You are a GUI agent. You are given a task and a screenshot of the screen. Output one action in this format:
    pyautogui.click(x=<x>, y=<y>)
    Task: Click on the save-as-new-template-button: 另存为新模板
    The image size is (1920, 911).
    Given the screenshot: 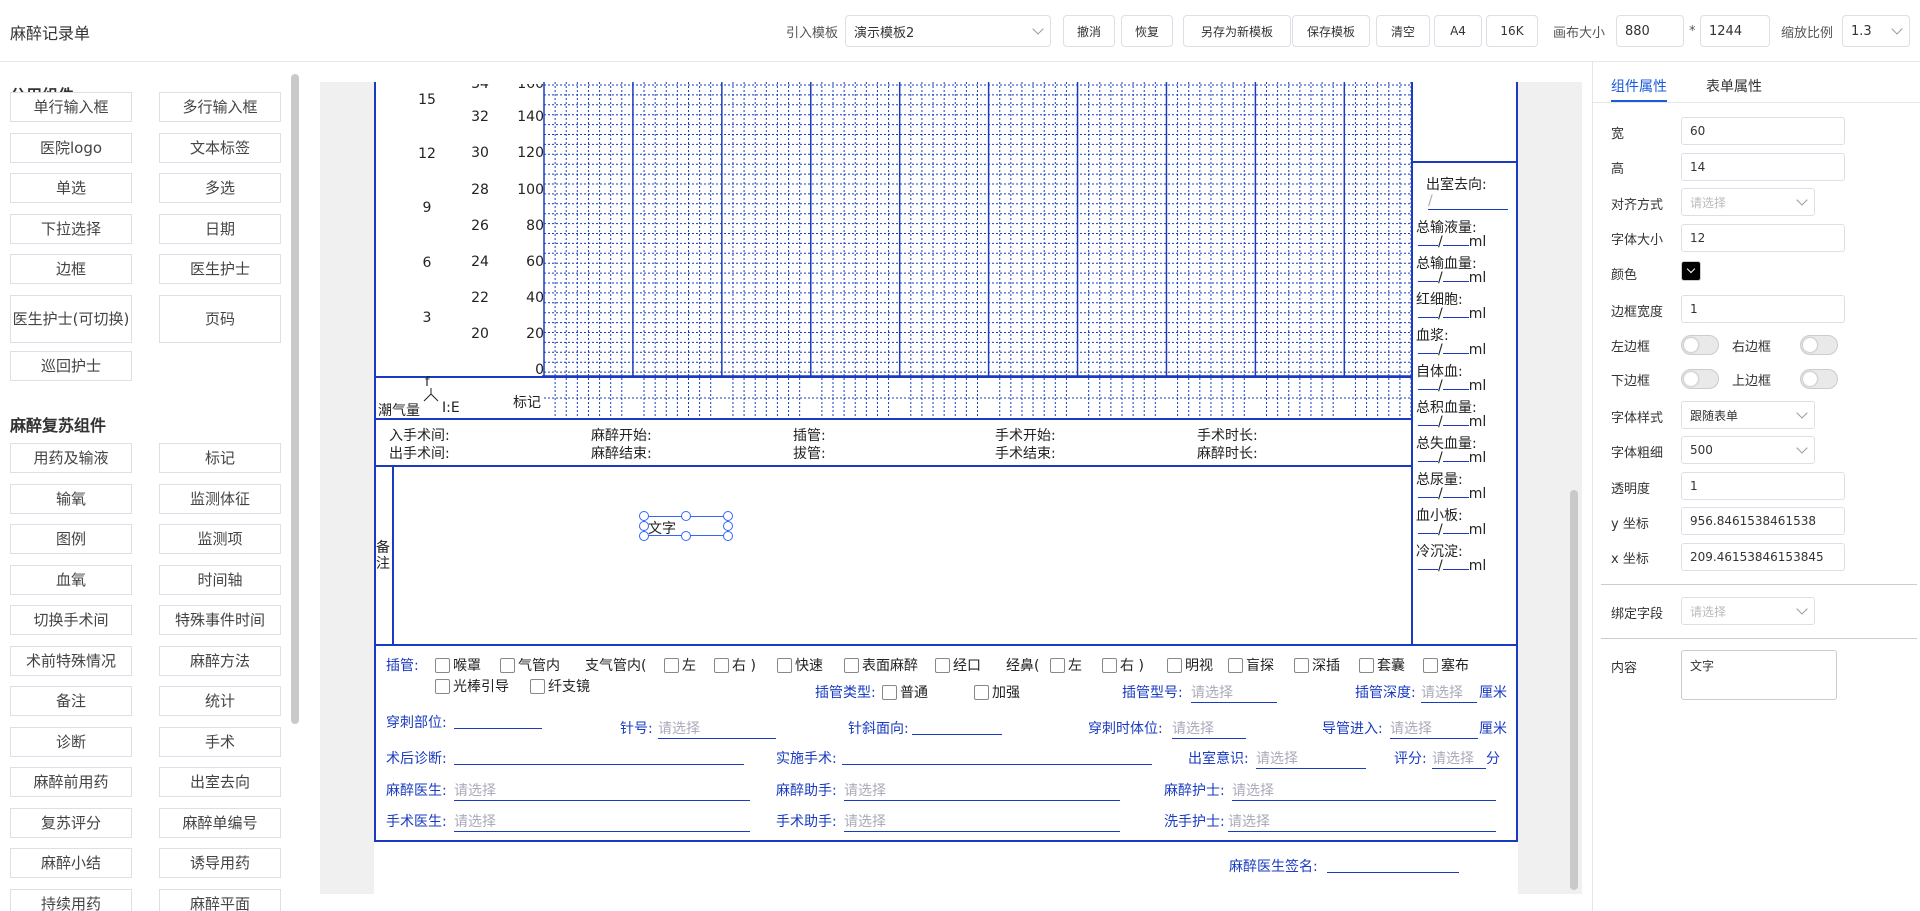 What is the action you would take?
    pyautogui.click(x=1237, y=31)
    